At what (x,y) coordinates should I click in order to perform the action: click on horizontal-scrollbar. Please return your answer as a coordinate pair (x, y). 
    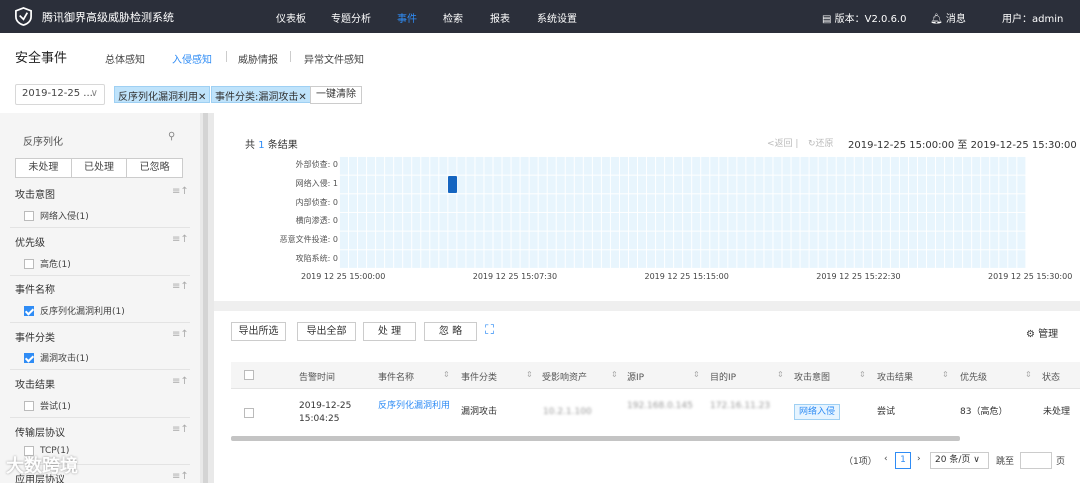
    Looking at the image, I should click on (595, 438).